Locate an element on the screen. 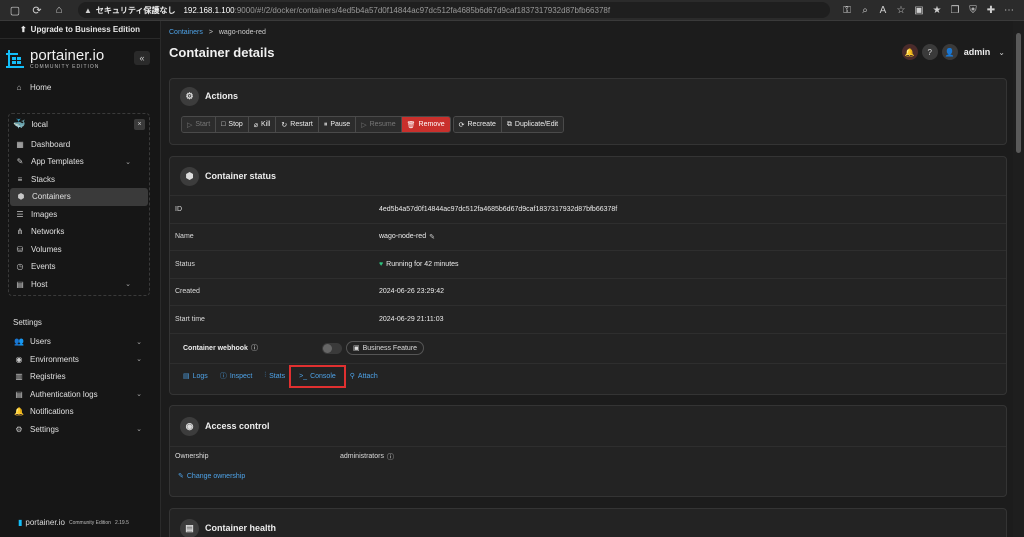 The width and height of the screenshot is (1024, 537). chevron-down-icon: ⌄ is located at coordinates (1001, 52).